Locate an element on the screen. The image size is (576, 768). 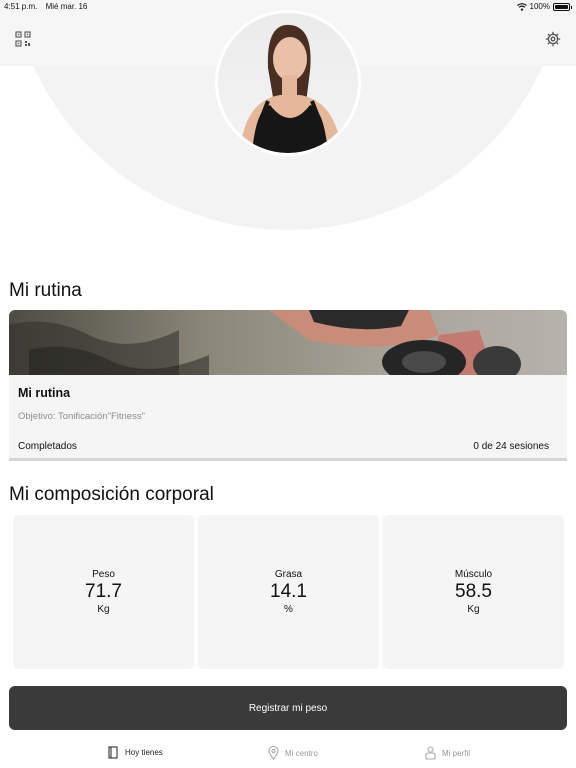
avatar-photo is located at coordinates (288, 83).